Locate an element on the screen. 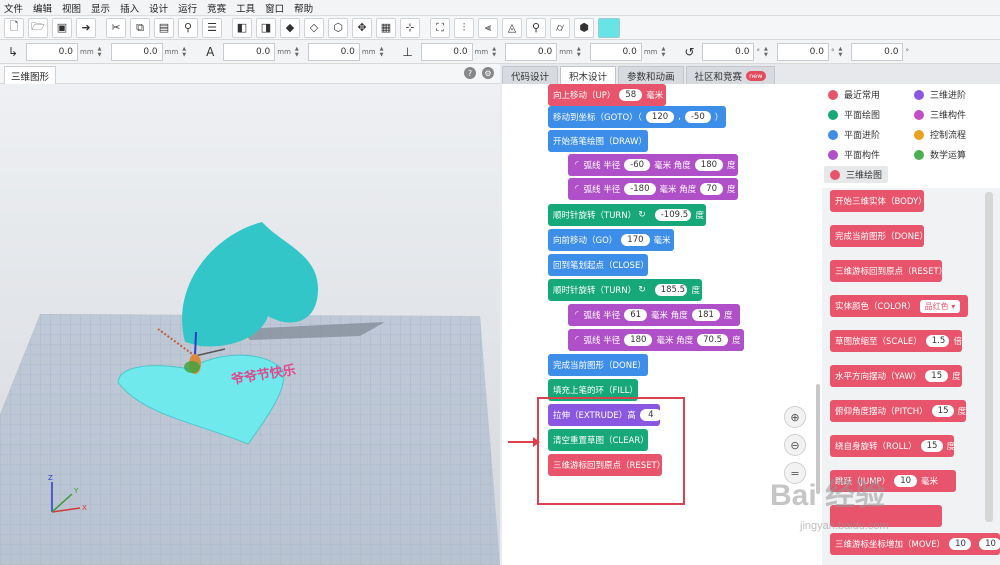 The width and height of the screenshot is (1000, 565). category-2d-parts: 平面构件 is located at coordinates (854, 154).